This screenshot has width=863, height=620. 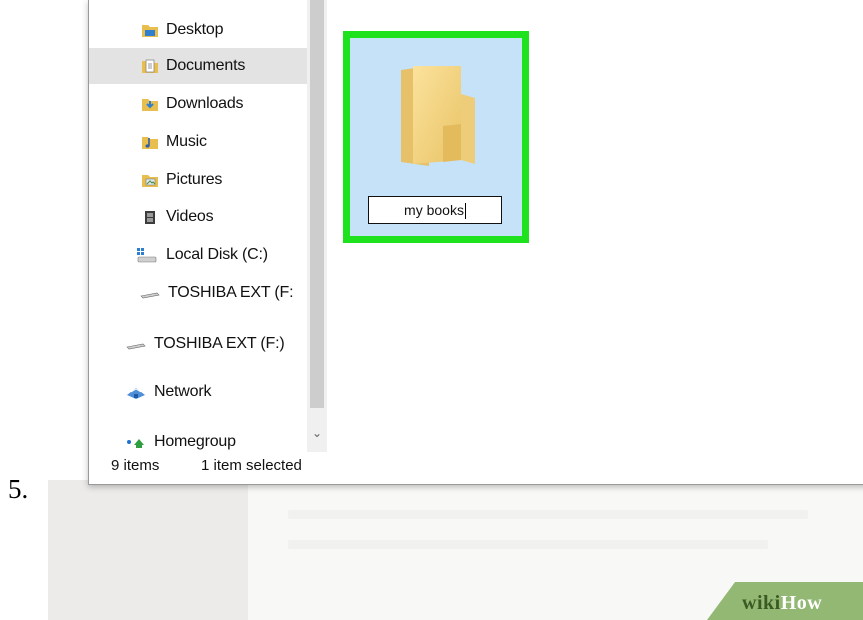 I want to click on status-item-count: 9 items, so click(x=135, y=465).